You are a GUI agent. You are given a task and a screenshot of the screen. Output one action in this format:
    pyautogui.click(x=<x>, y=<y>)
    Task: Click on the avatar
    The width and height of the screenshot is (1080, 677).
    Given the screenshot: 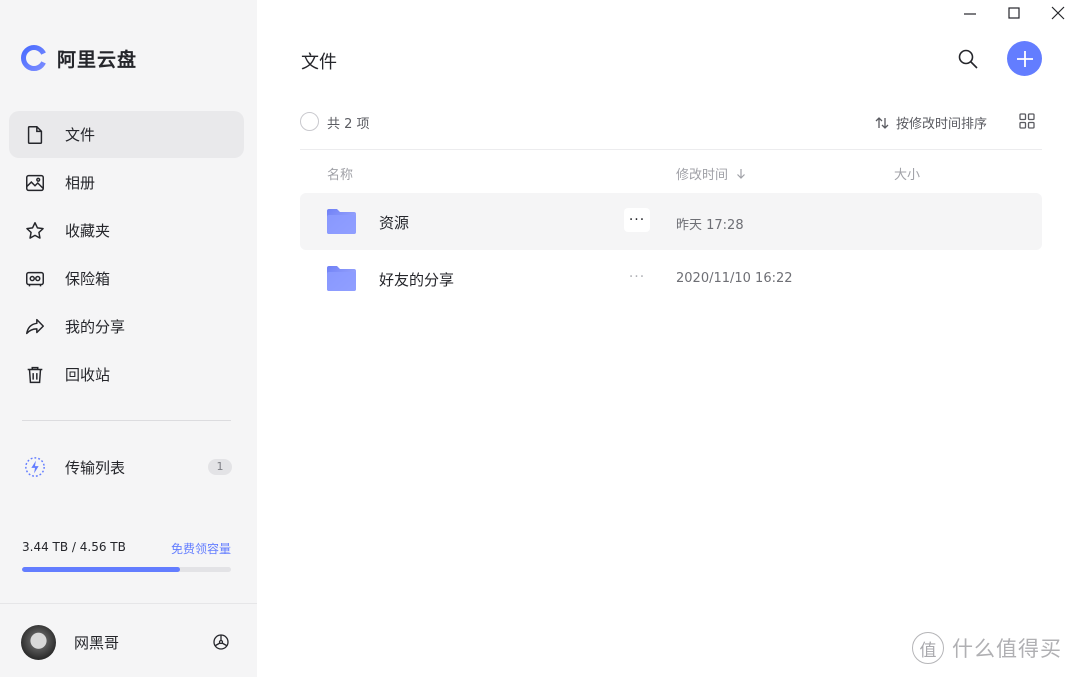 What is the action you would take?
    pyautogui.click(x=38, y=642)
    